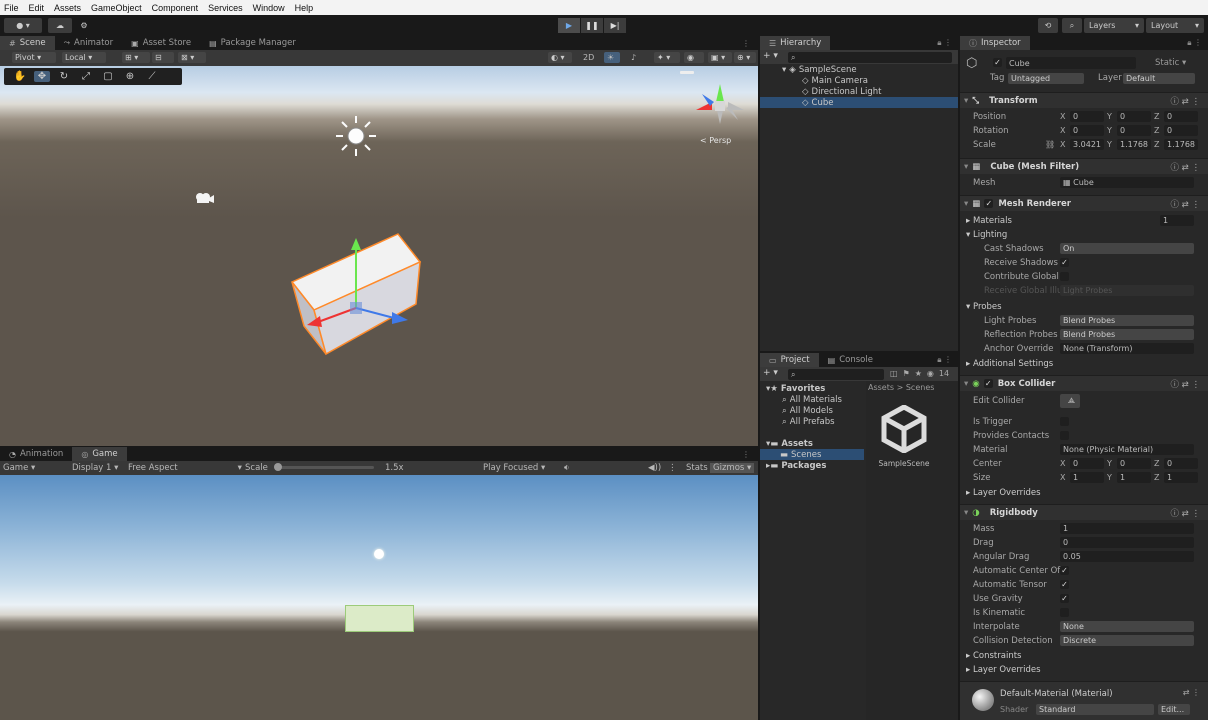 Image resolution: width=1208 pixels, height=720 pixels. Describe the element at coordinates (906, 373) in the screenshot. I see `filter-label-icon: ⚑` at that location.